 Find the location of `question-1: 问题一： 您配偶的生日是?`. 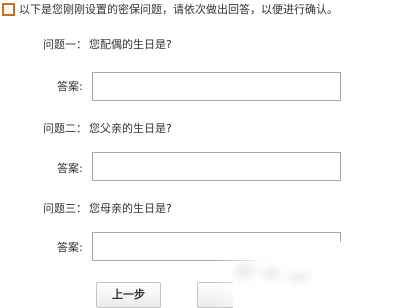

question-1: 问题一： 您配偶的生日是? is located at coordinates (107, 45).